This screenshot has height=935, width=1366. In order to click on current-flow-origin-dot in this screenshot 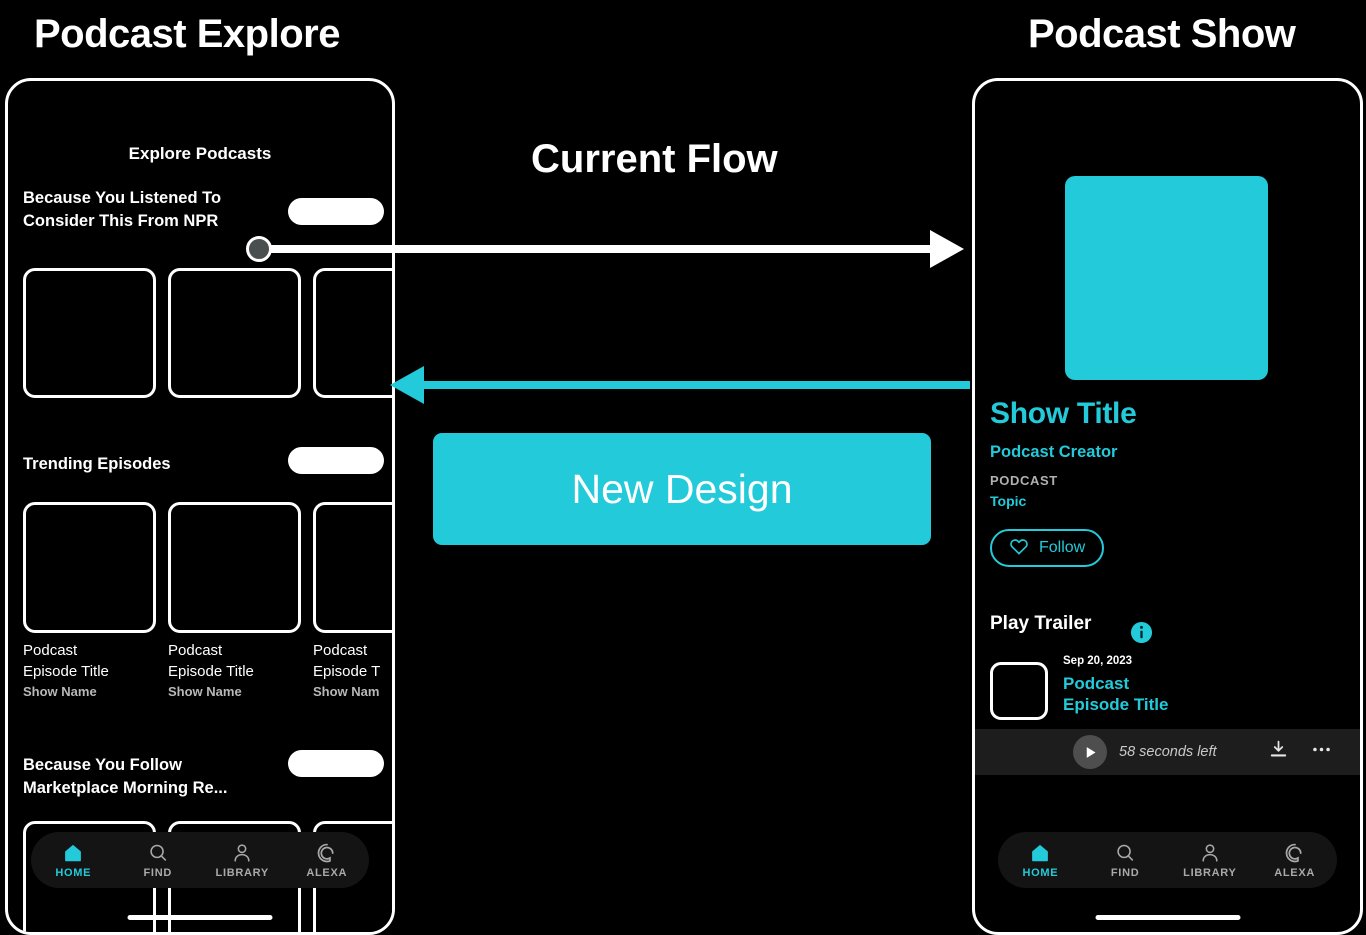, I will do `click(259, 249)`.